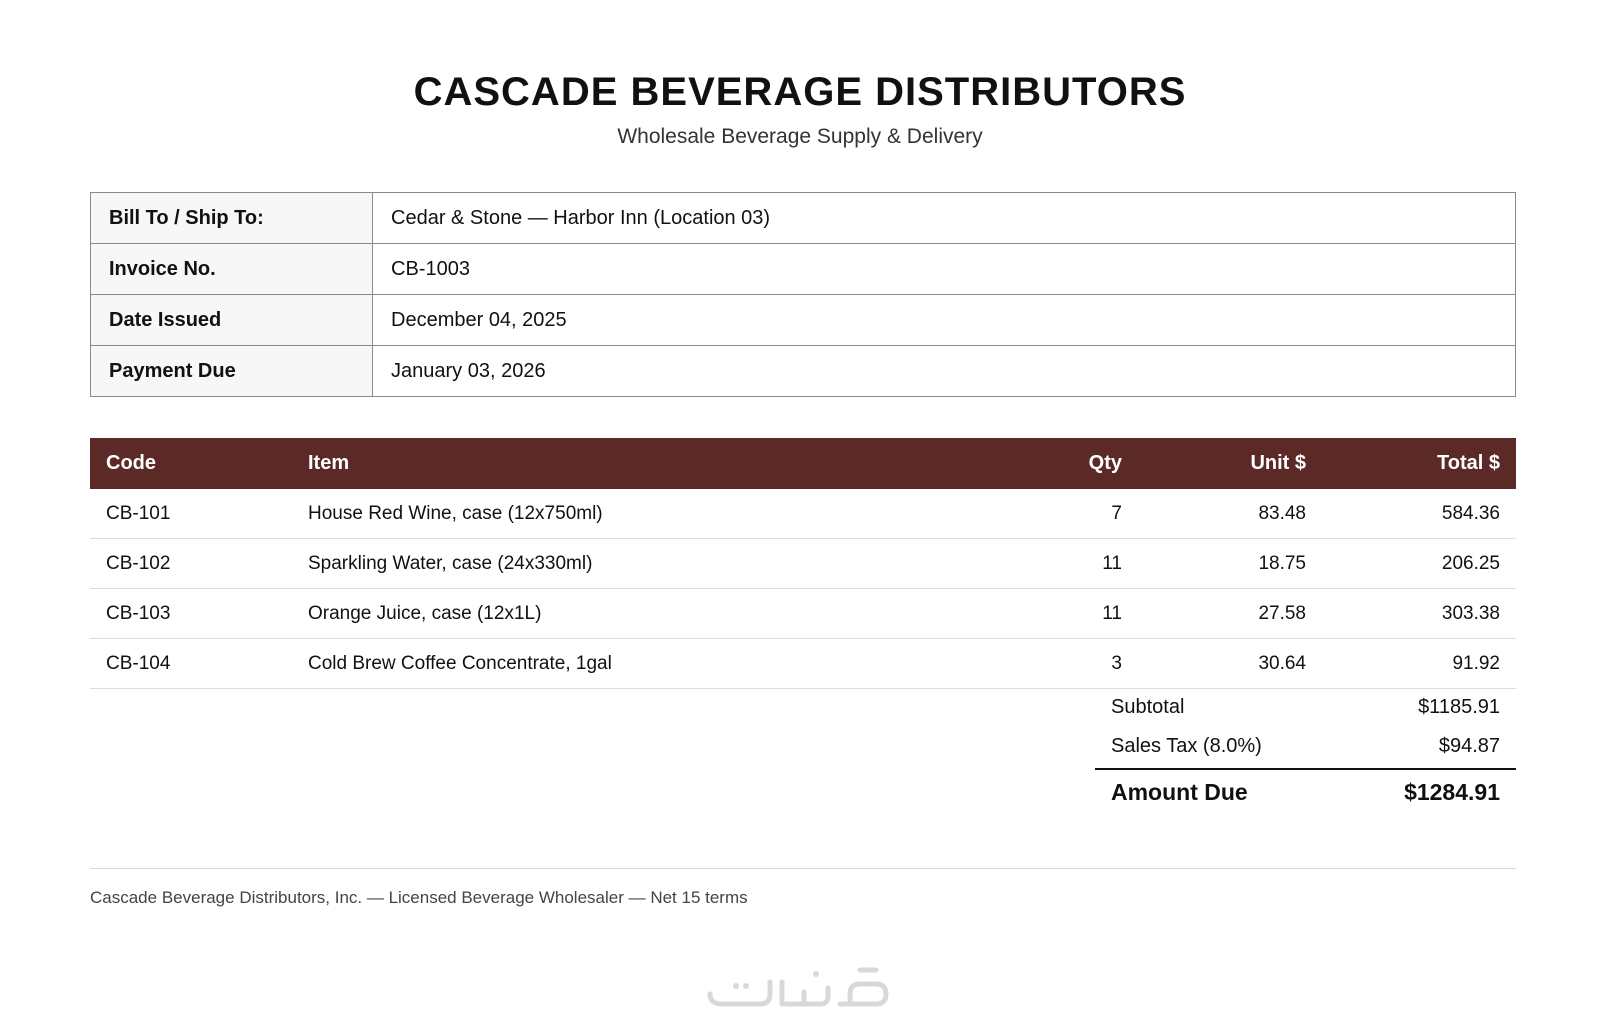 This screenshot has width=1600, height=1020. I want to click on column-header-code: Code, so click(131, 463).